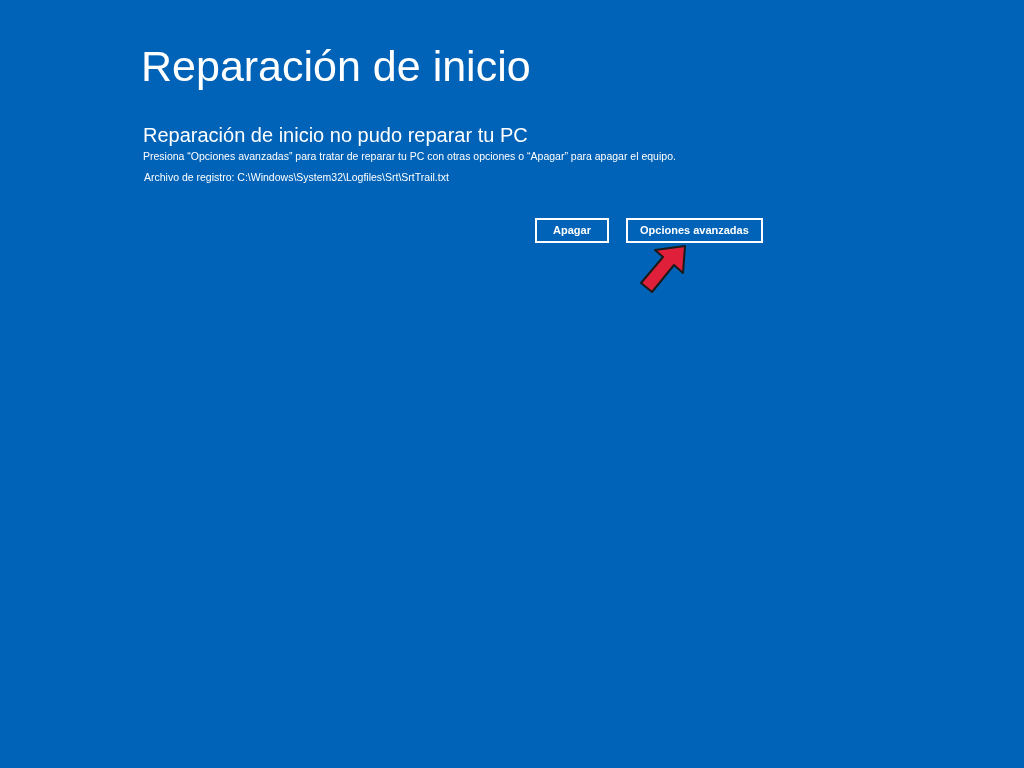  Describe the element at coordinates (694, 230) in the screenshot. I see `advanced-options-button: Opciones avanzadas` at that location.